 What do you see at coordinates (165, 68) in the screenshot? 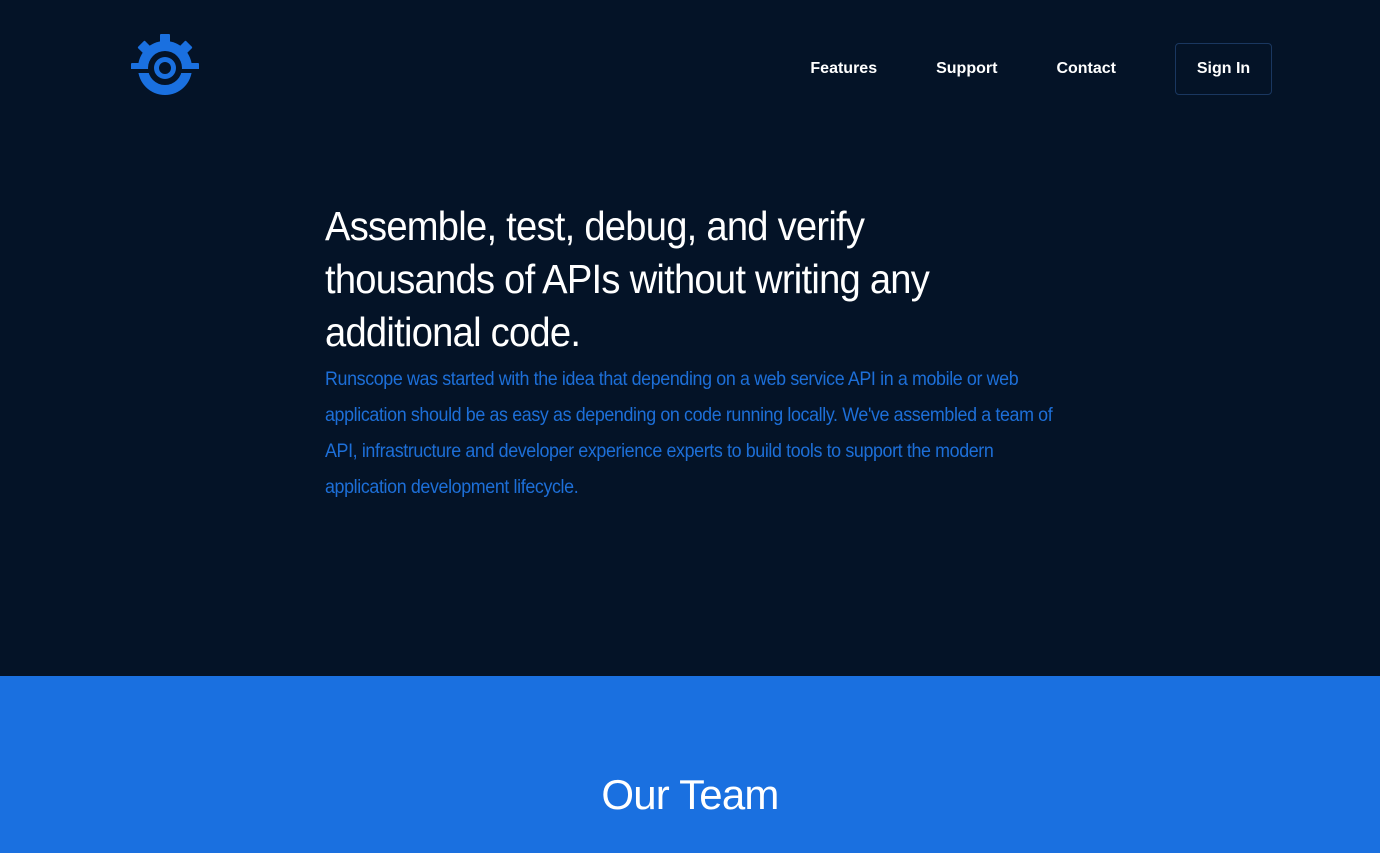
I see `logo-gear-icon` at bounding box center [165, 68].